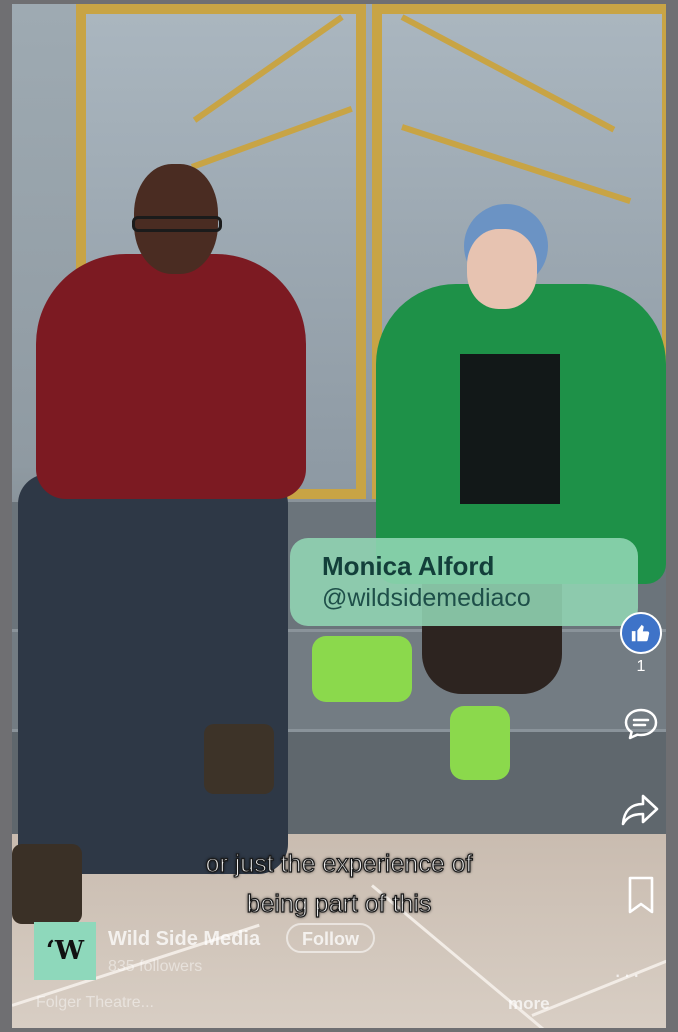 This screenshot has width=678, height=1032. What do you see at coordinates (408, 566) in the screenshot?
I see `speaker-name: Monica Alford` at bounding box center [408, 566].